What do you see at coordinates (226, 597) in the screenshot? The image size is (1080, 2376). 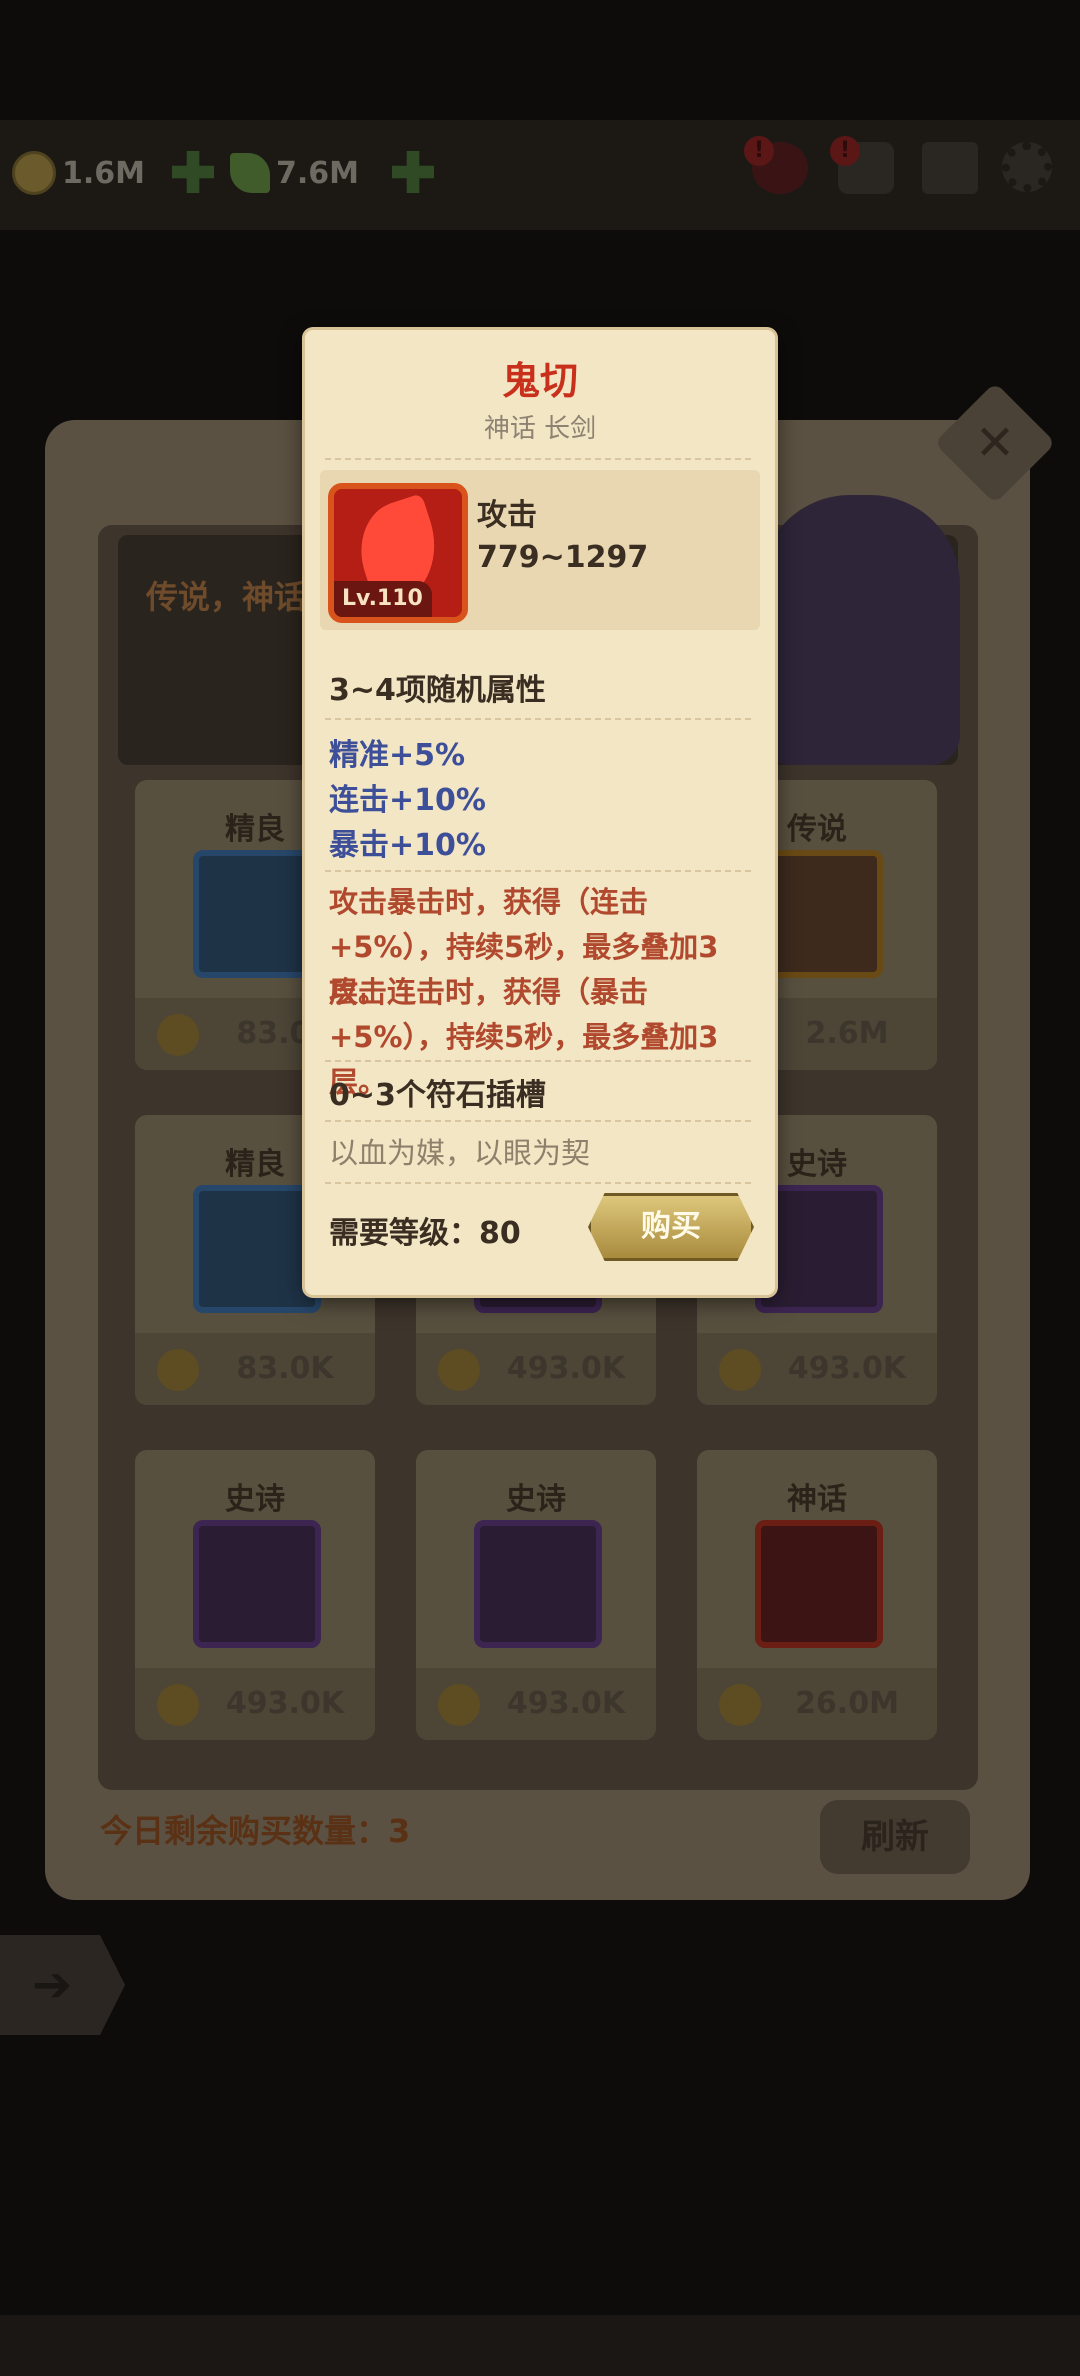 I see `banner-text: 传说，神话` at bounding box center [226, 597].